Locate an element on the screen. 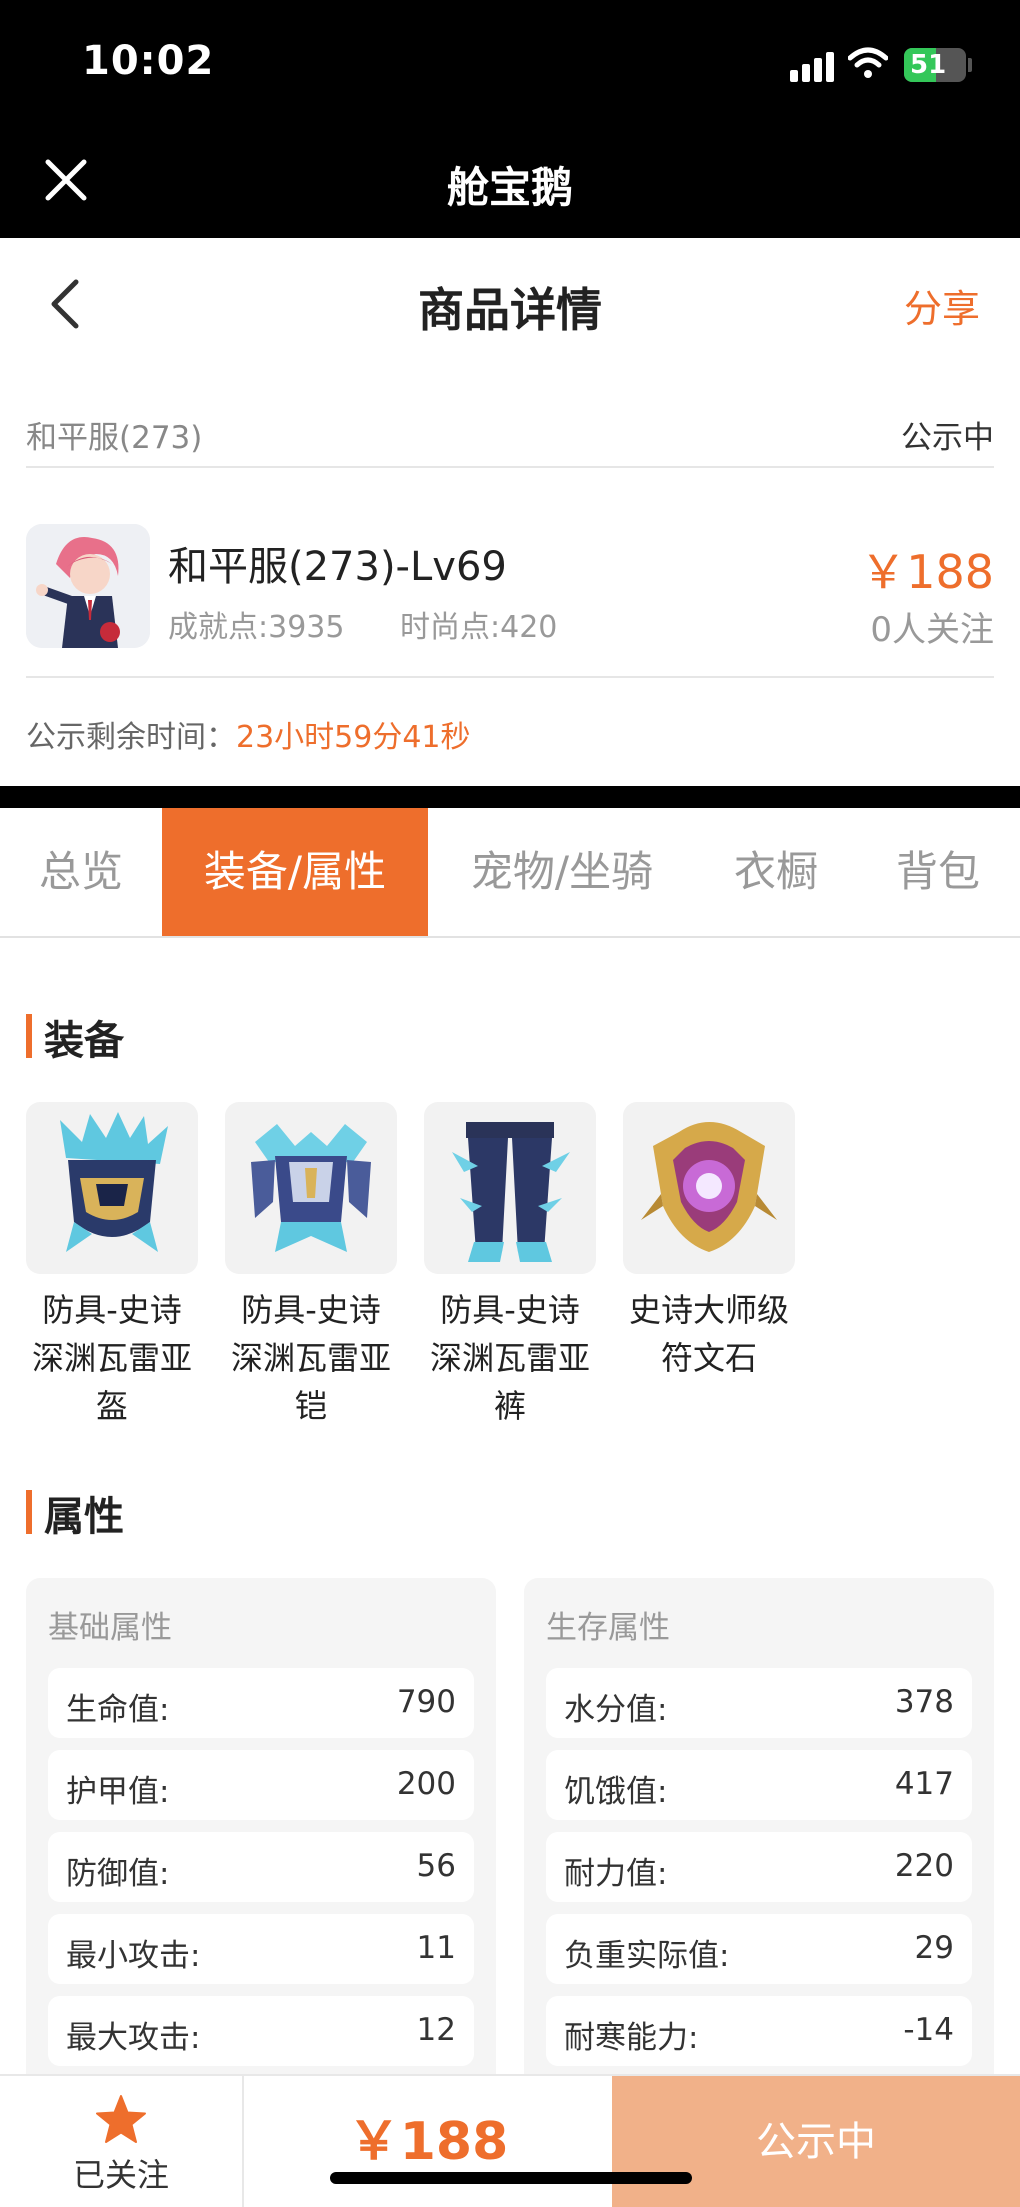  pants-icon is located at coordinates (511, 1192).